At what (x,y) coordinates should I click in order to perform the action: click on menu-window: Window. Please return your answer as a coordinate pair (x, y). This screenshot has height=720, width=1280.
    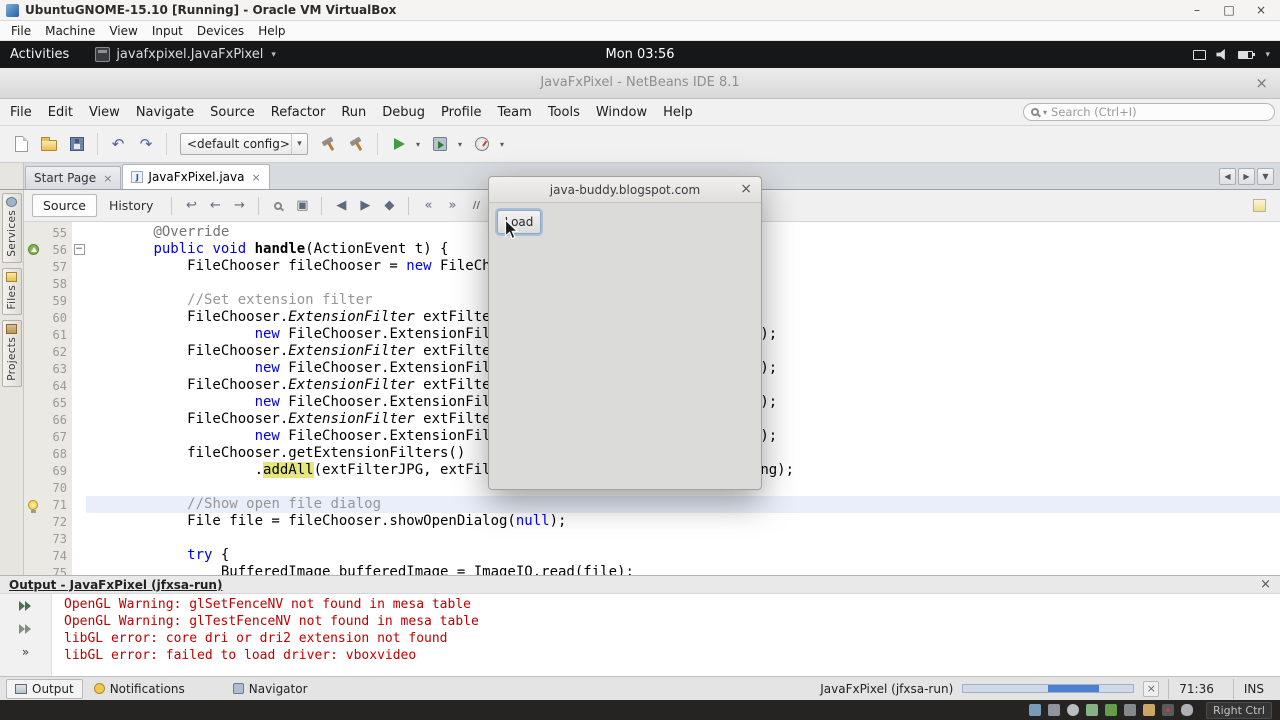
    Looking at the image, I should click on (621, 112).